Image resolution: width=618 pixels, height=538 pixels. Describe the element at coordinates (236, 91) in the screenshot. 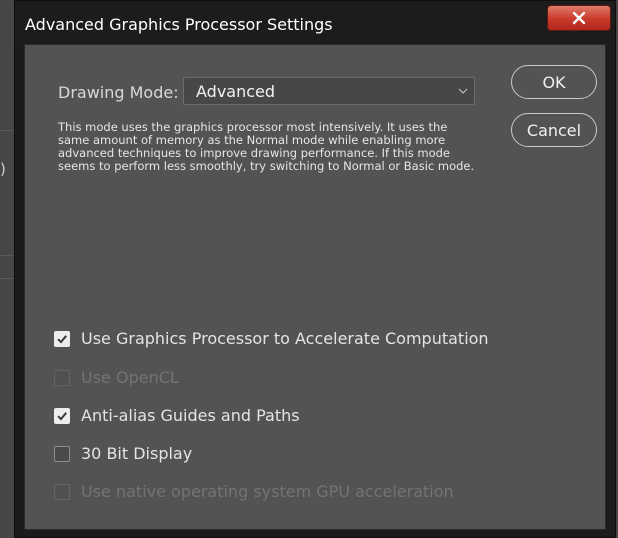

I see `drawing-mode-value: Advanced` at that location.